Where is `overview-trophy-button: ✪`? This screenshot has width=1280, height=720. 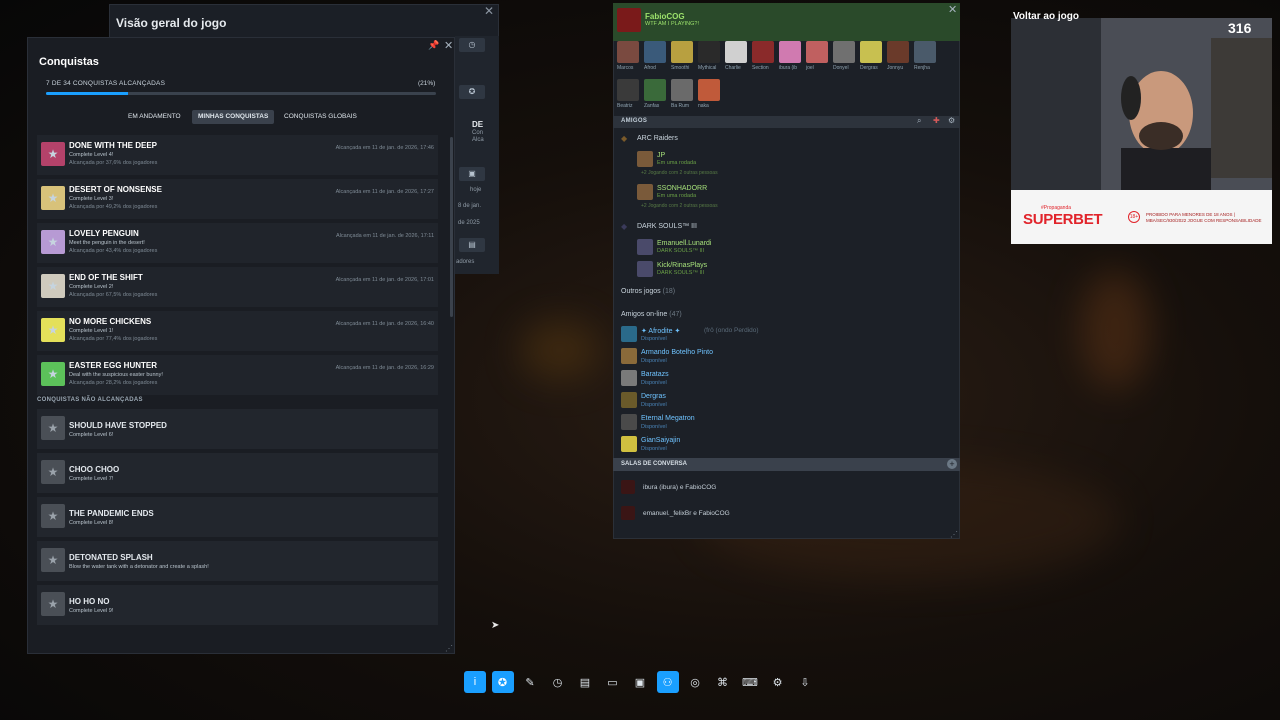
overview-trophy-button: ✪ is located at coordinates (472, 92).